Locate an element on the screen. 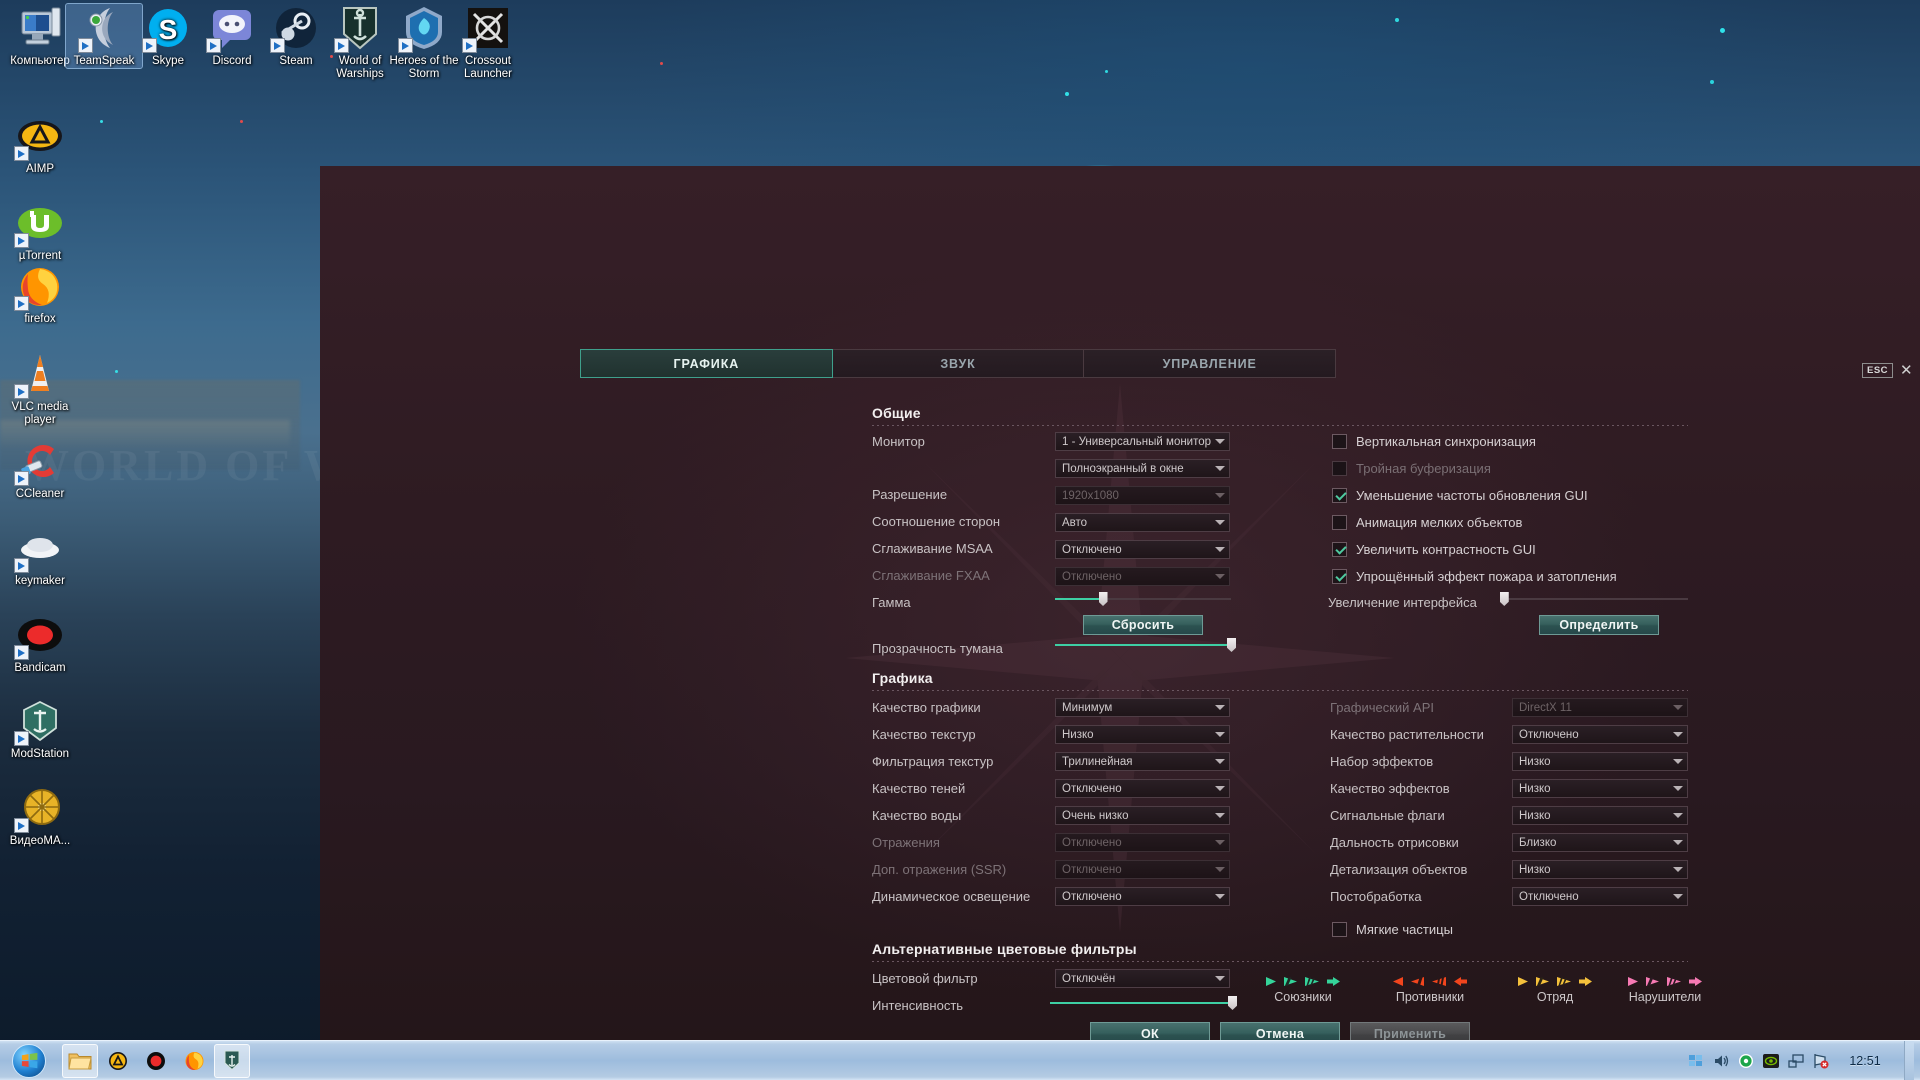 Image resolution: width=1920 pixels, height=1080 pixels. dropdown-signal-flags: Низко is located at coordinates (1600, 815).